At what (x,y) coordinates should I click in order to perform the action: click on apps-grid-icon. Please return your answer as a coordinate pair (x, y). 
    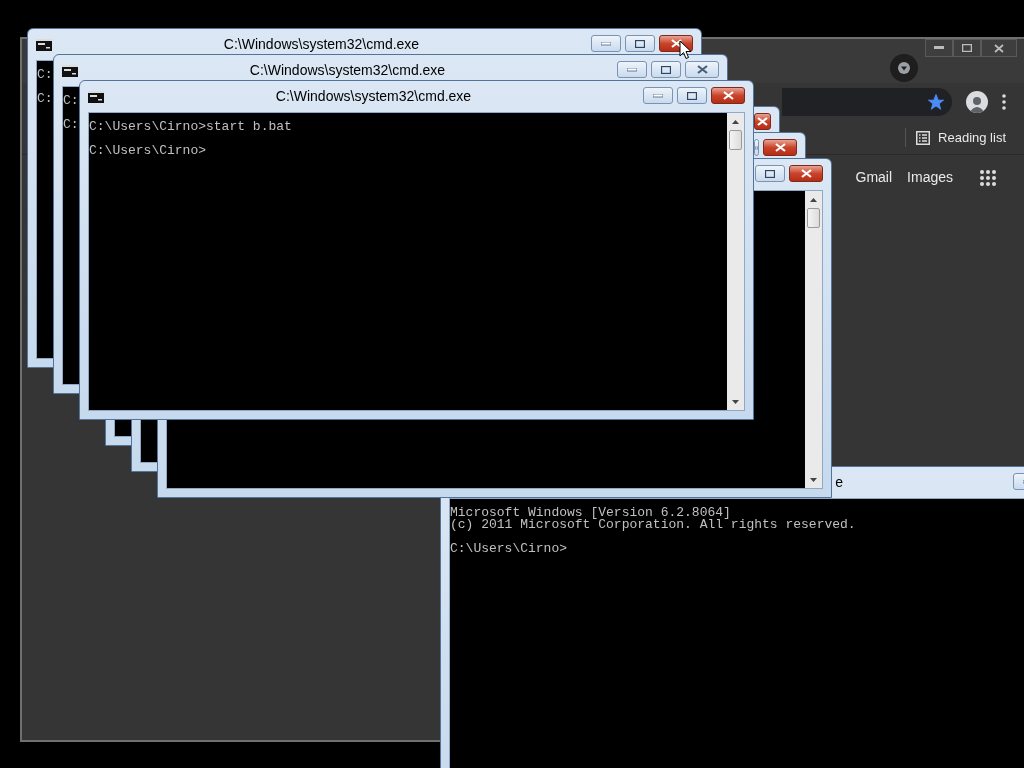
    Looking at the image, I should click on (988, 177).